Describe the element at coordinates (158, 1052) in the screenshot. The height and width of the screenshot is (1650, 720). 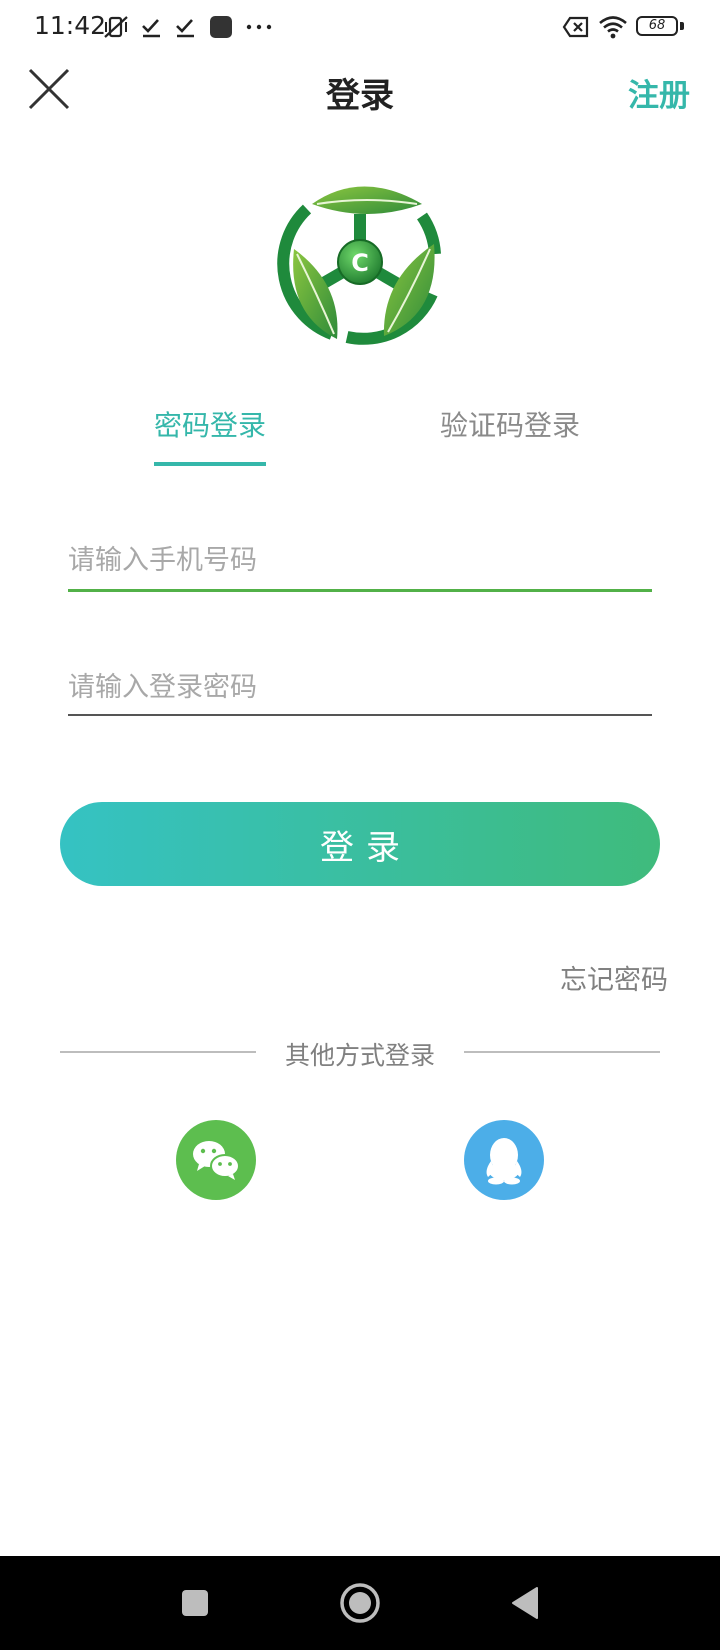
I see `divider-left` at that location.